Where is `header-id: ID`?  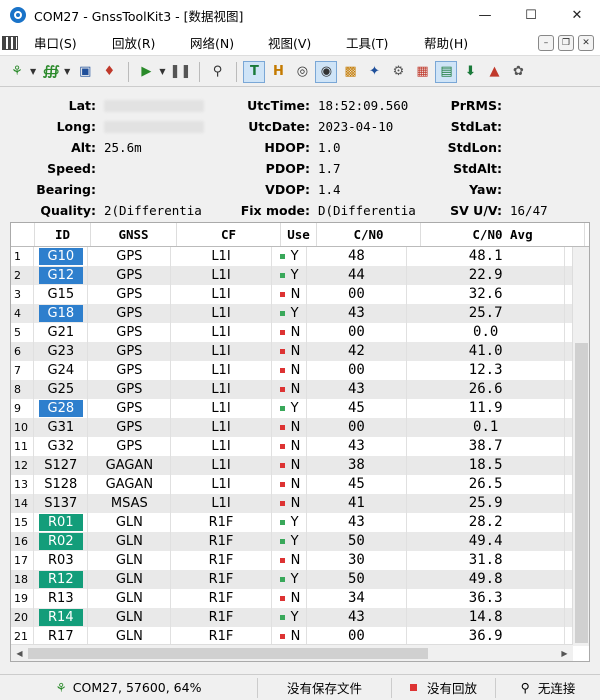 header-id: ID is located at coordinates (63, 234).